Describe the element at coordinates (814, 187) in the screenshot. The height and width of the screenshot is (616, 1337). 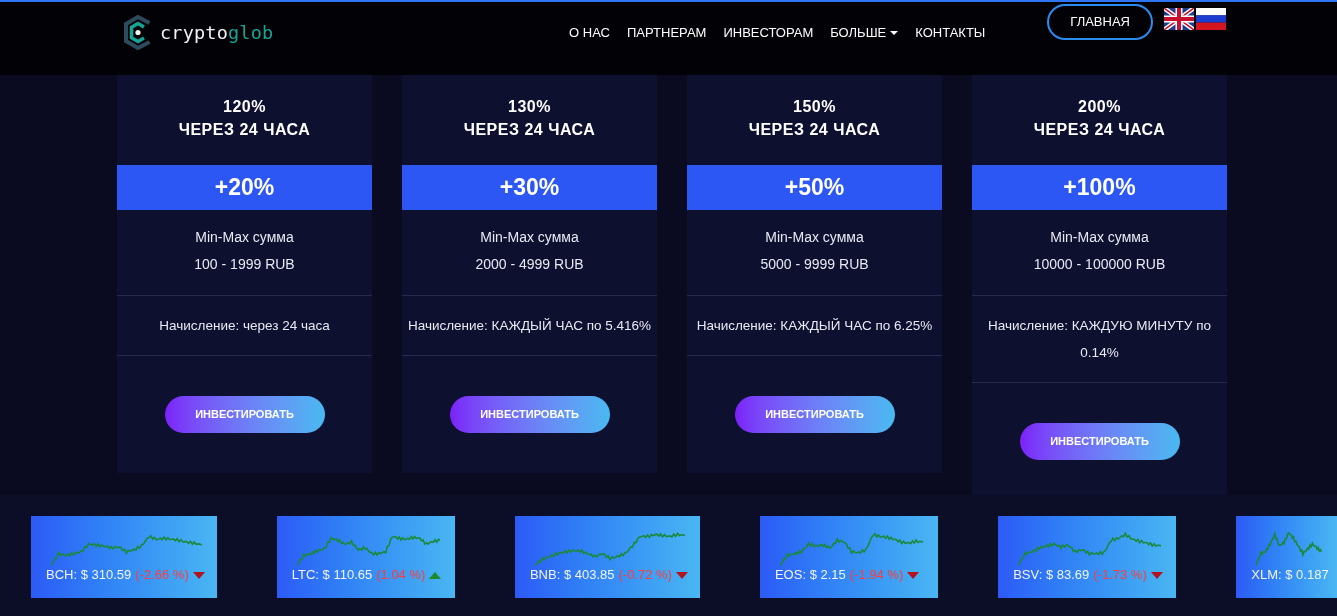
I see `bonus-banner: +50%` at that location.